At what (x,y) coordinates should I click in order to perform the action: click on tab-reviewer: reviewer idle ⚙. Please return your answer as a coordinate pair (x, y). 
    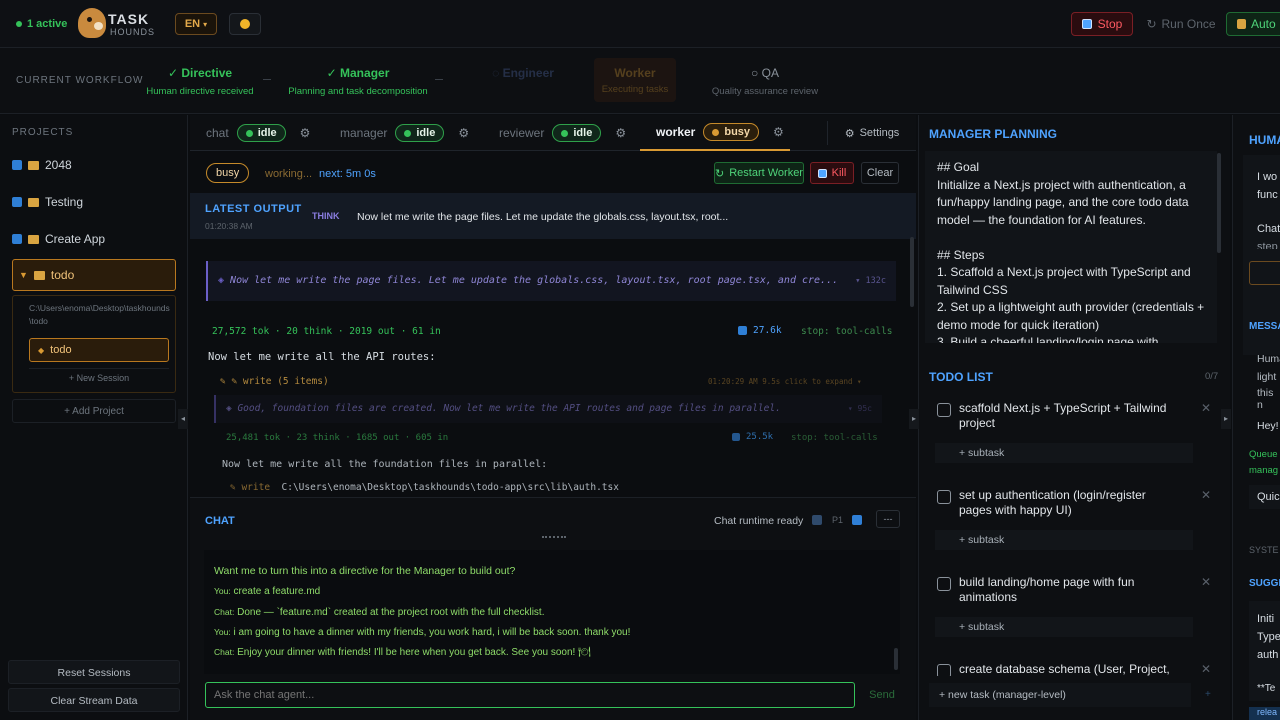
    Looking at the image, I should click on (562, 133).